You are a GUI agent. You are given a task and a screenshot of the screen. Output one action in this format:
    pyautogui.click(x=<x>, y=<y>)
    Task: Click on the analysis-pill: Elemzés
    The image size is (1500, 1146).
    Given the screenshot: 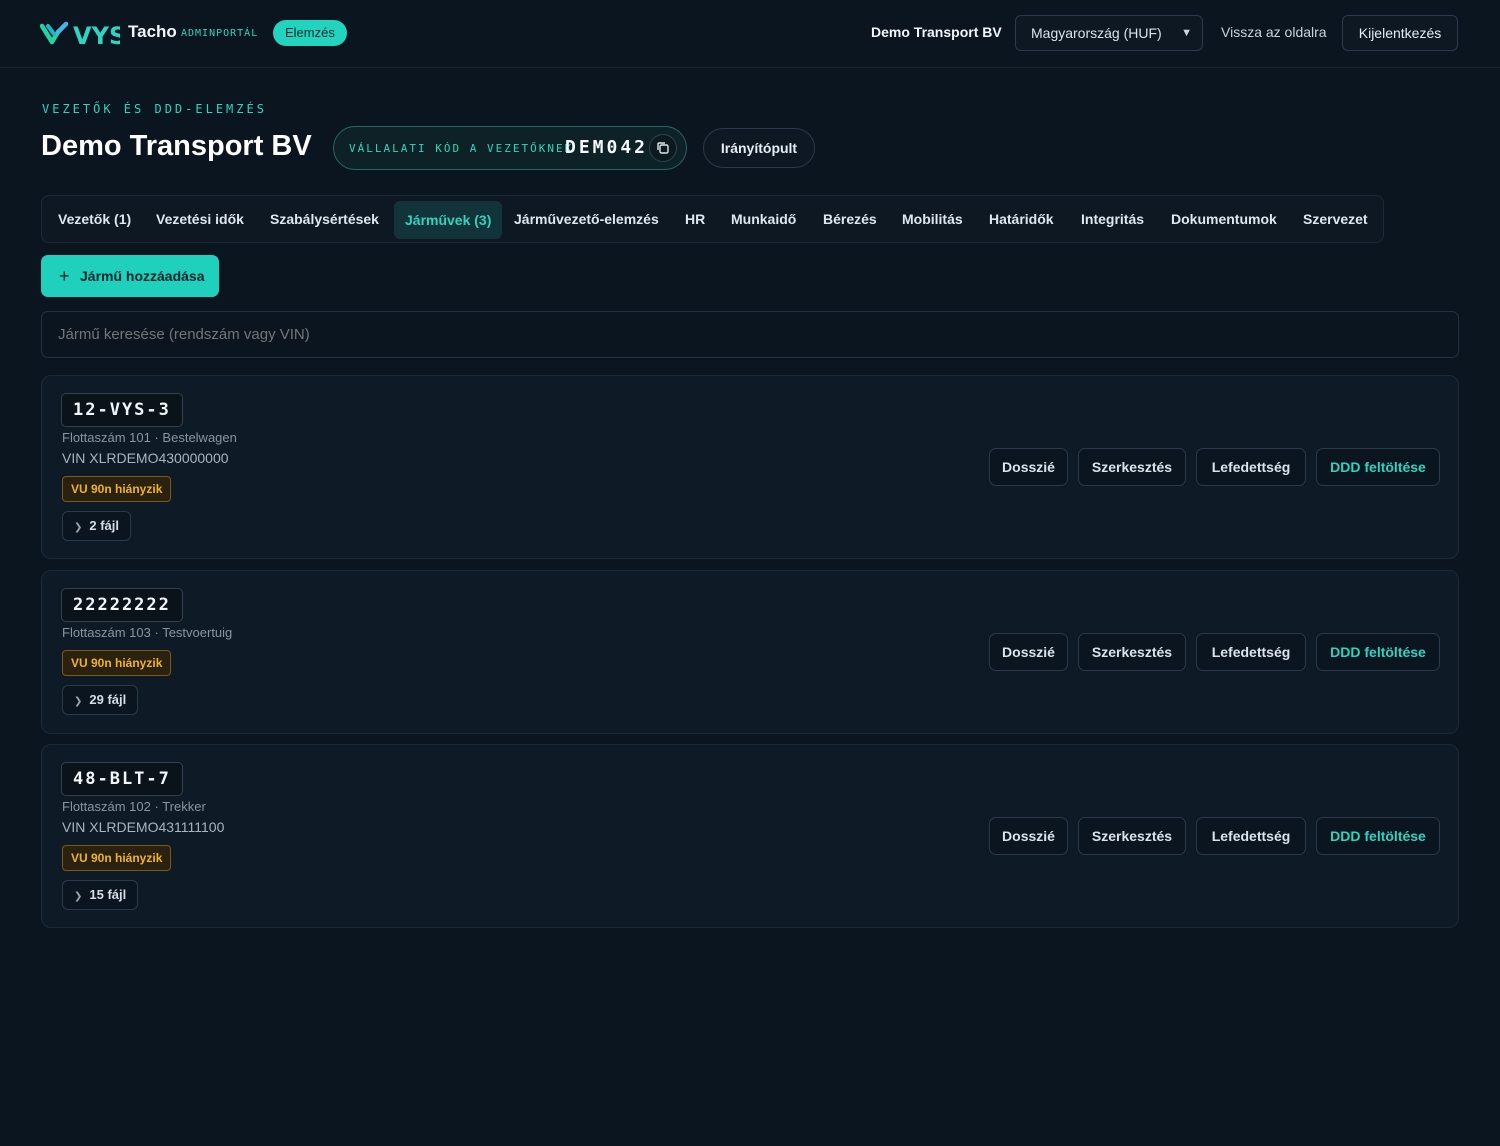 What is the action you would take?
    pyautogui.click(x=310, y=33)
    